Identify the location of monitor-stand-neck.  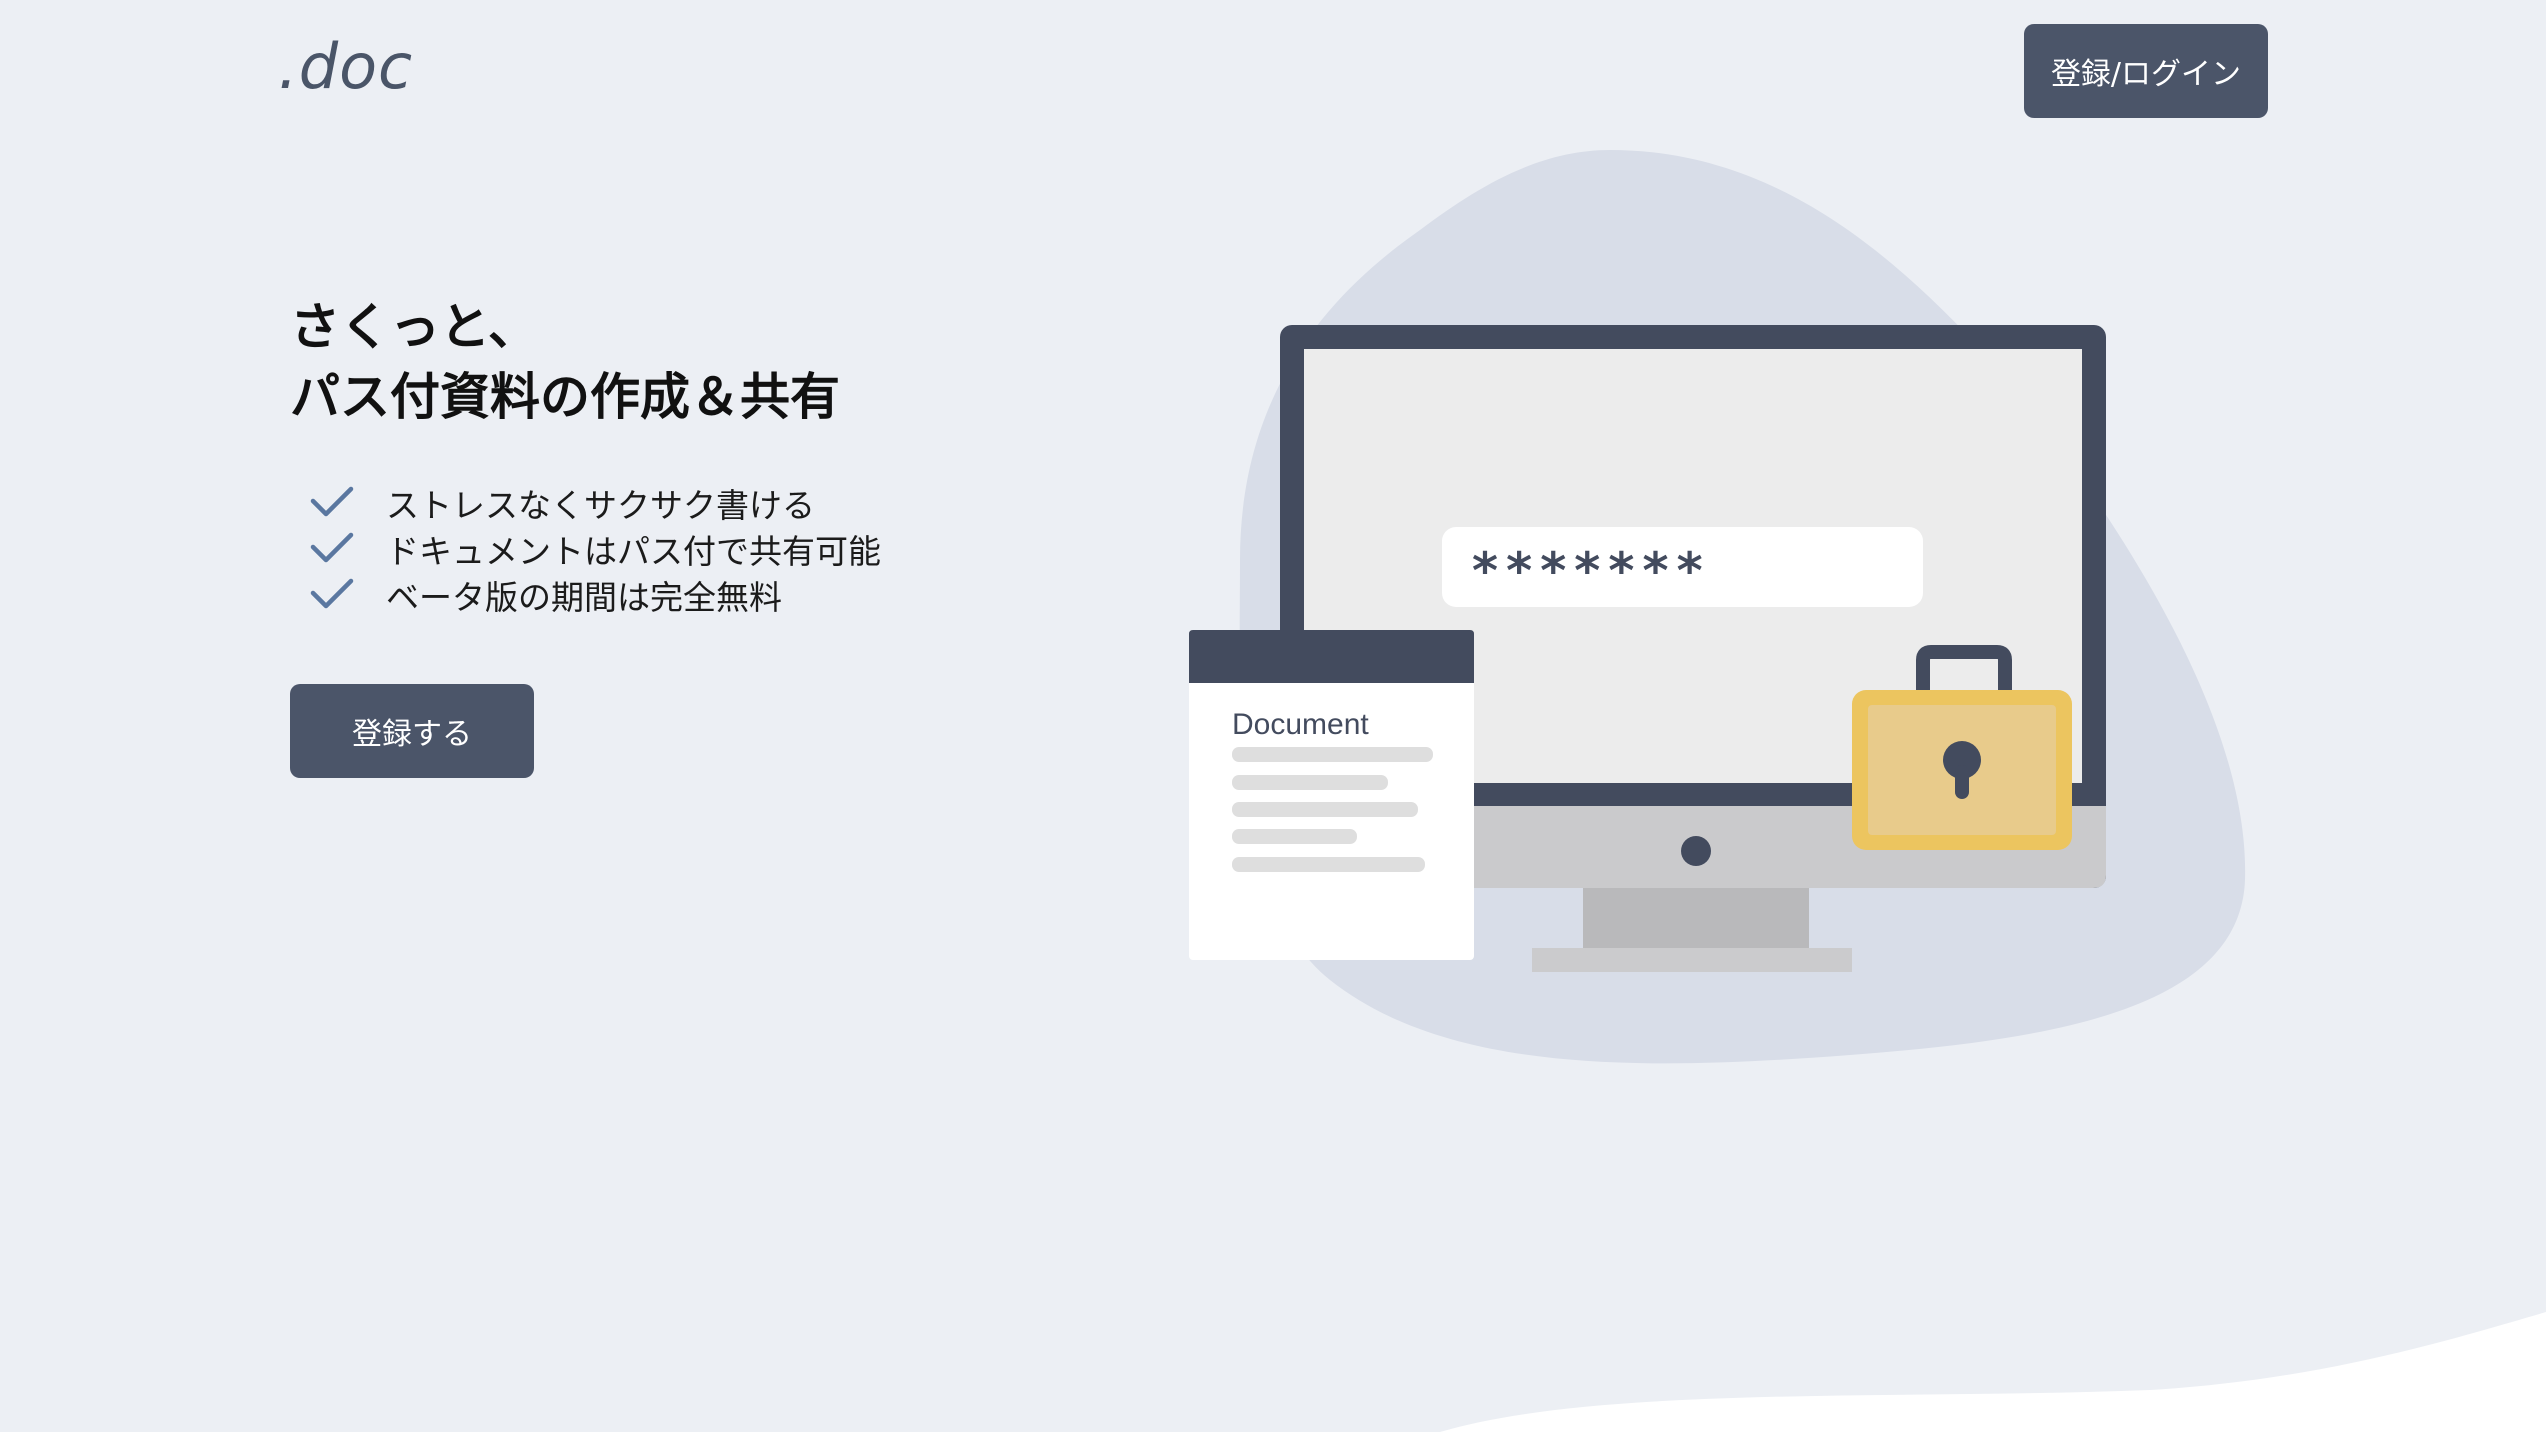
(1696, 917).